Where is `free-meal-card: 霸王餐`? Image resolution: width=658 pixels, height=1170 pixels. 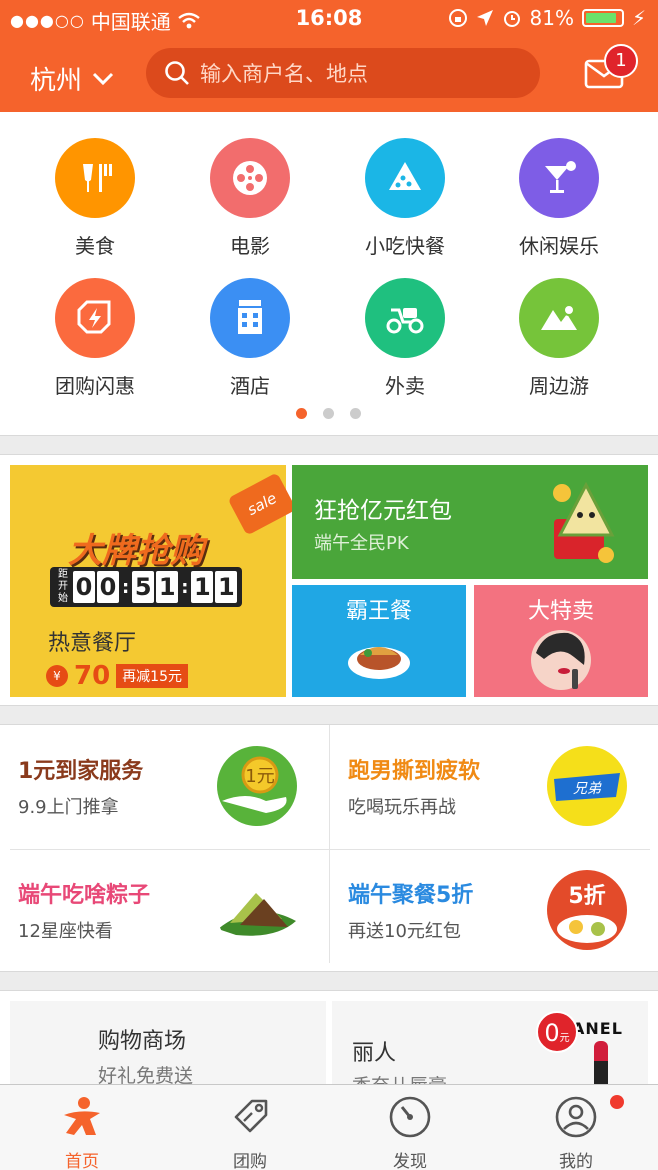
free-meal-card: 霸王餐 is located at coordinates (379, 641).